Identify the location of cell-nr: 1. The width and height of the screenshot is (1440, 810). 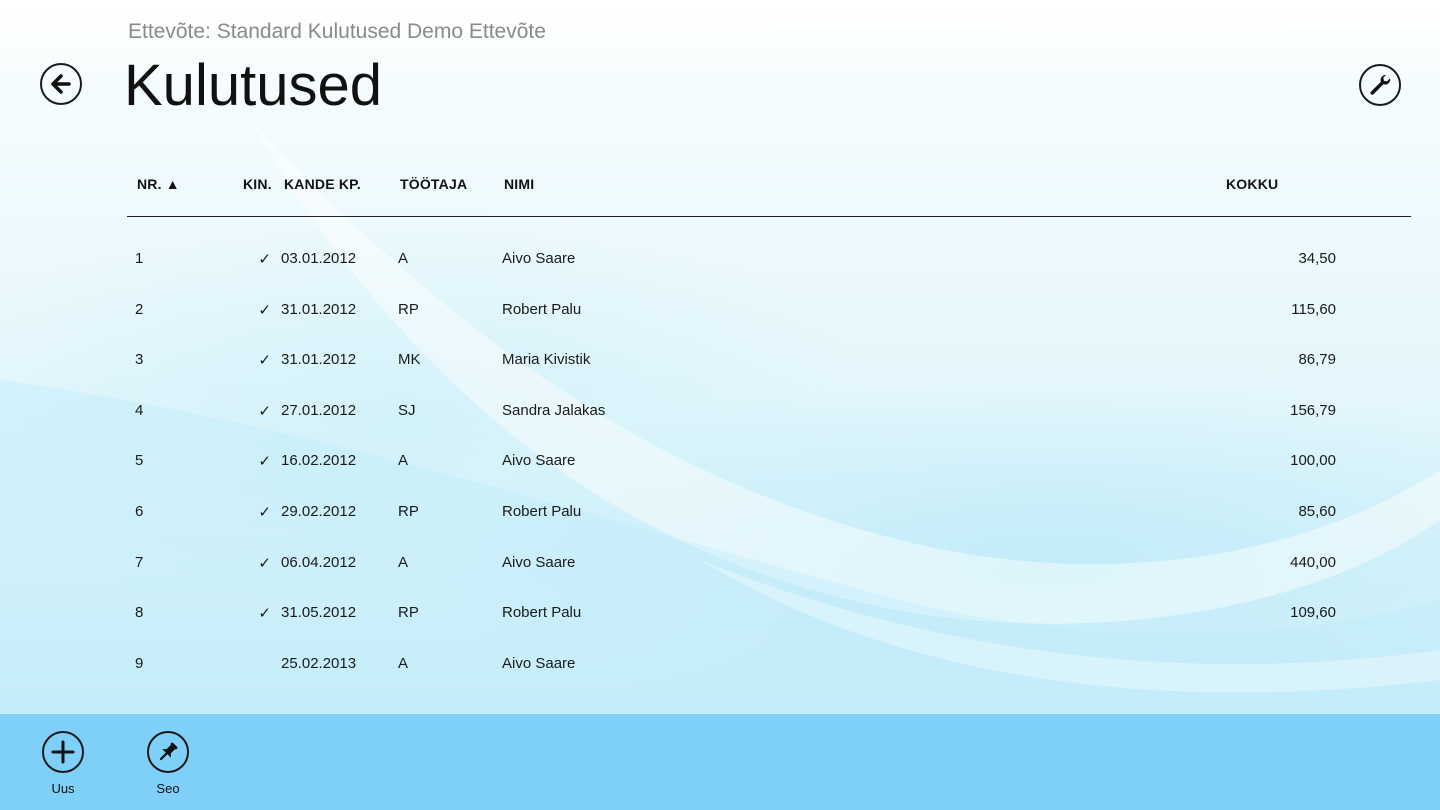
(139, 258).